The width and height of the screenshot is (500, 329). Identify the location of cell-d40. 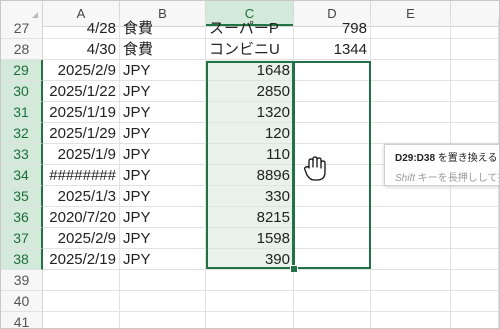
(332, 301).